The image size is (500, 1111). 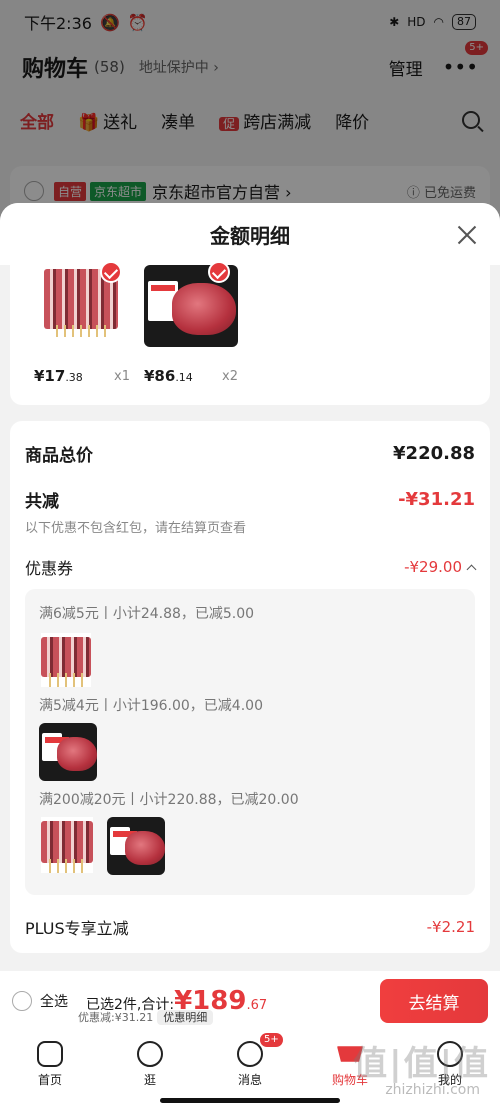 I want to click on coupon-value: -¥29.00, so click(x=433, y=567).